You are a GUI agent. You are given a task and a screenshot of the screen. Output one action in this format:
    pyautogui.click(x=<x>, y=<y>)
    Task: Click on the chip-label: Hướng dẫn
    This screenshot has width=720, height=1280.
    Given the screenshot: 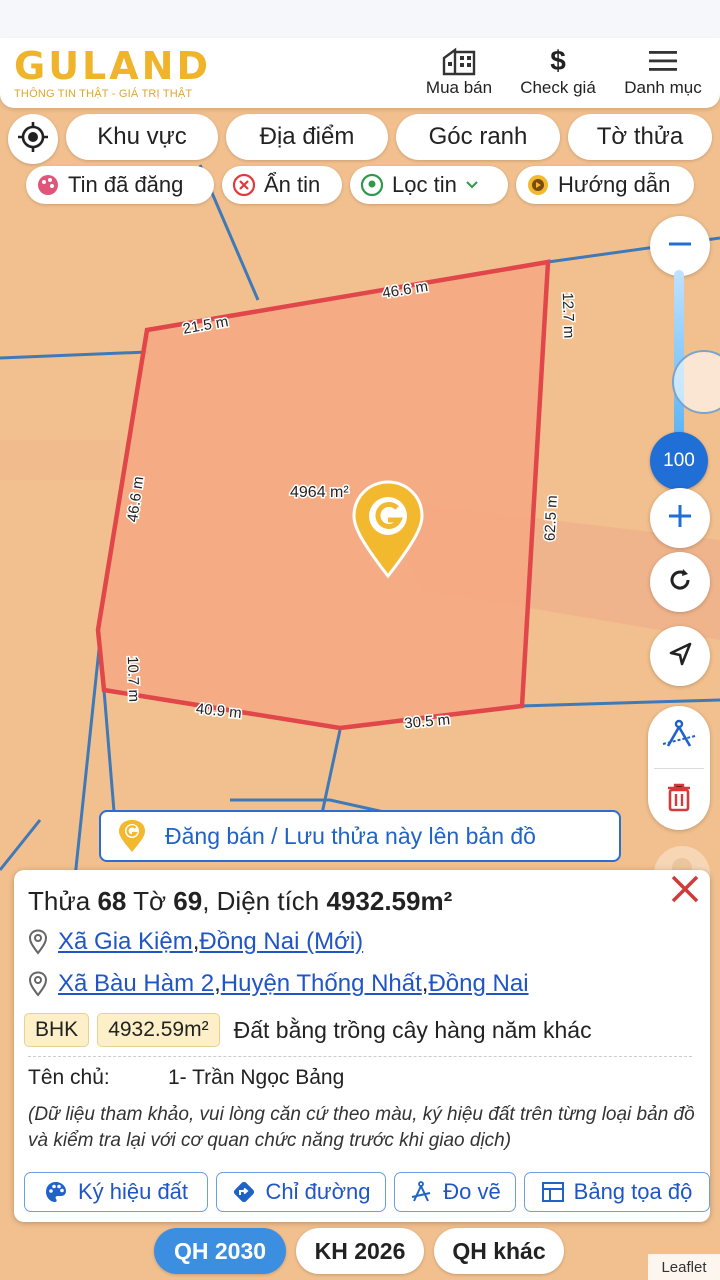 What is the action you would take?
    pyautogui.click(x=614, y=184)
    